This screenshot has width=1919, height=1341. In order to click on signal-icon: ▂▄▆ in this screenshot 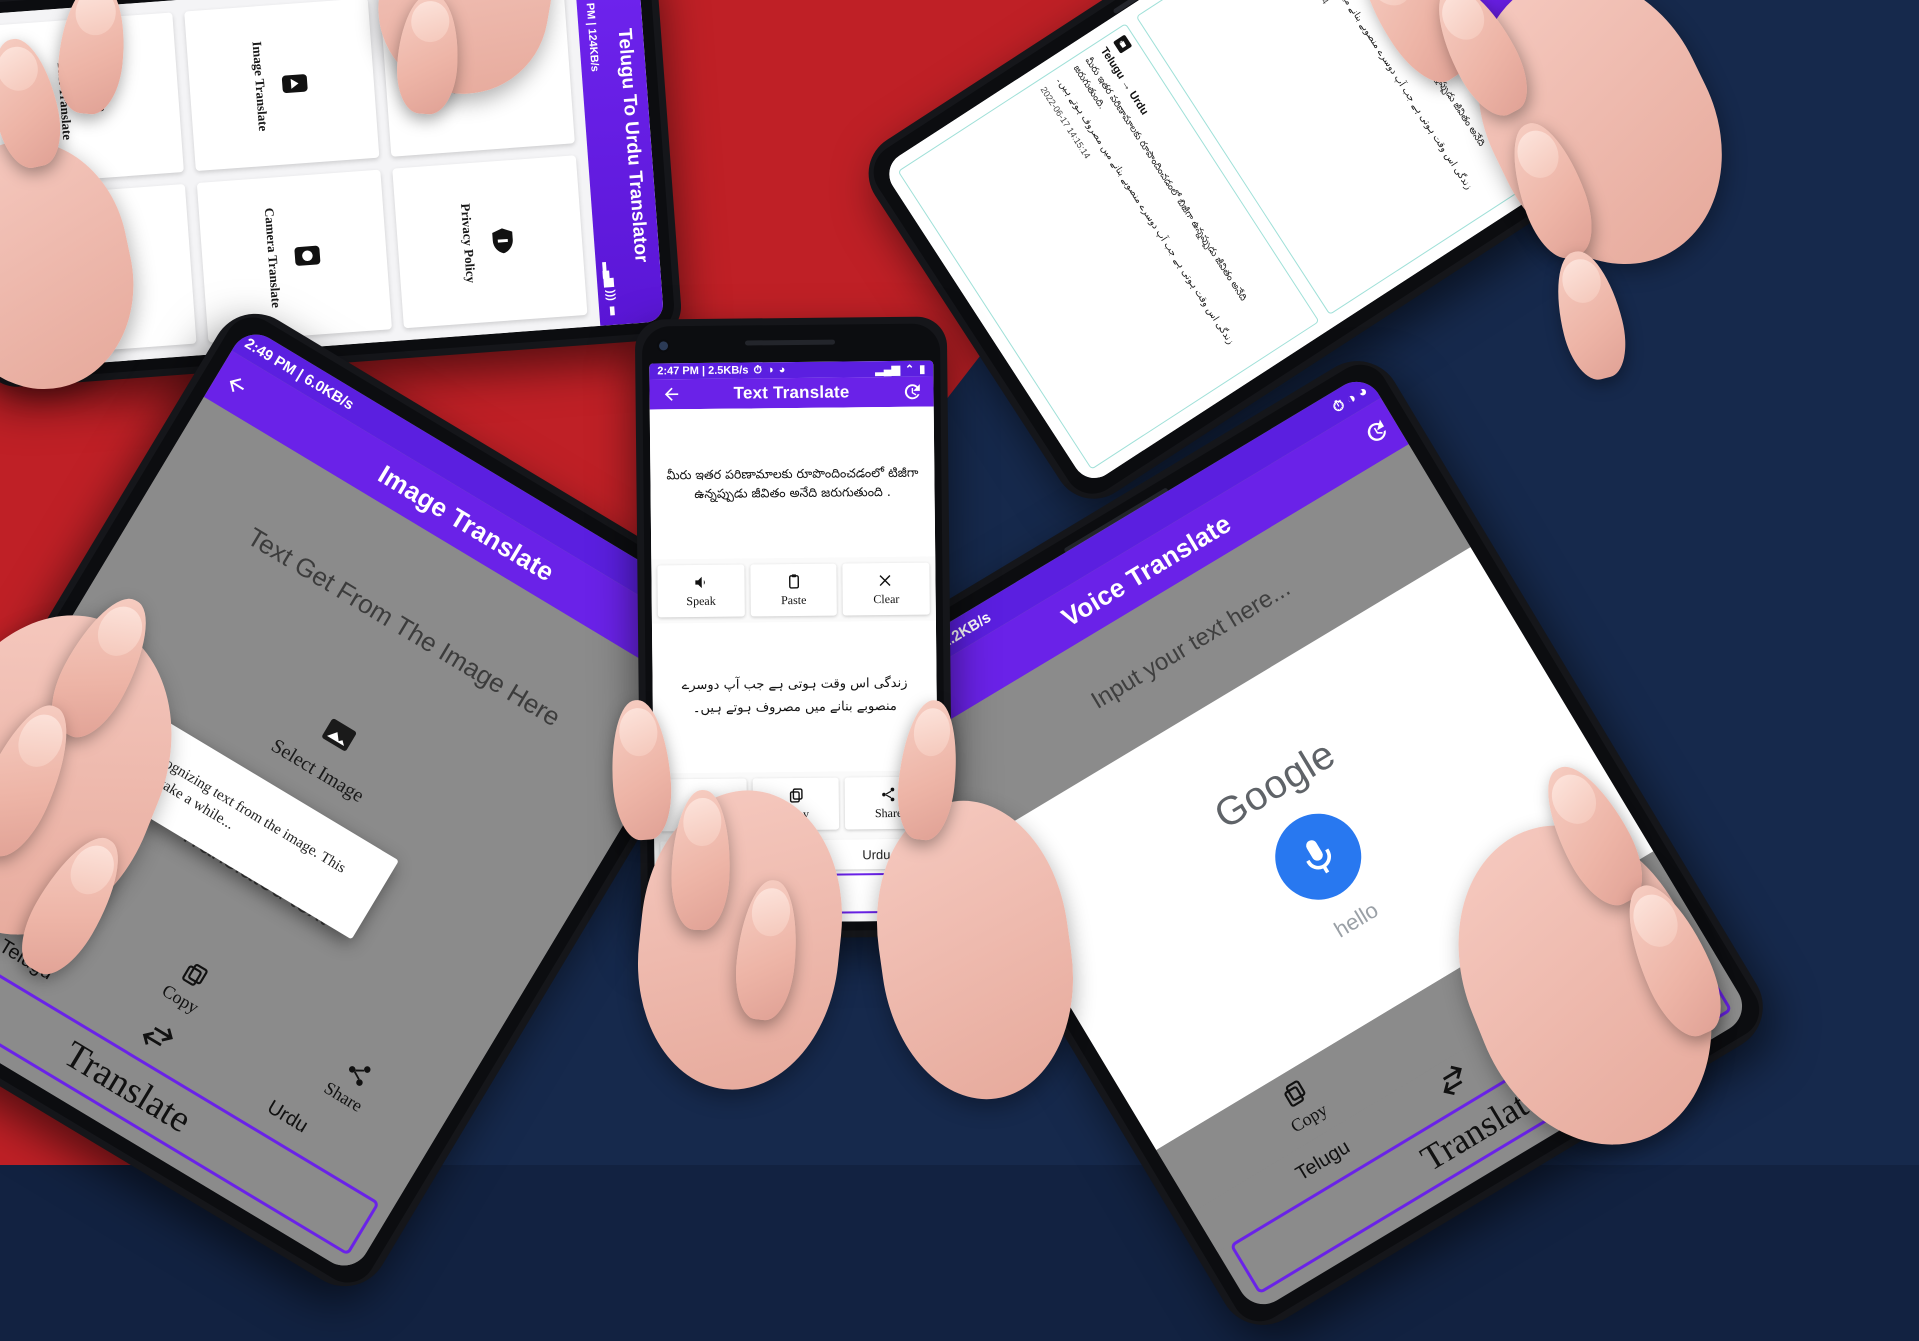, I will do `click(888, 369)`.